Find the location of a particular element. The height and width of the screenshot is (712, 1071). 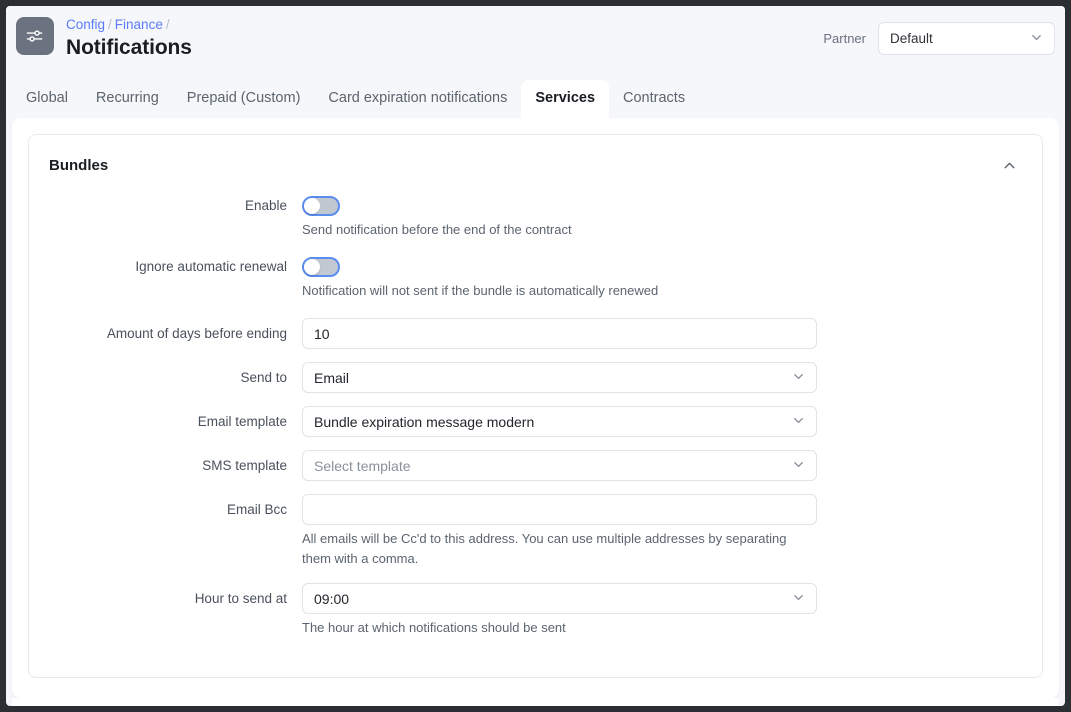

label-hour-to-send-at: Hour to send at is located at coordinates (240, 598).